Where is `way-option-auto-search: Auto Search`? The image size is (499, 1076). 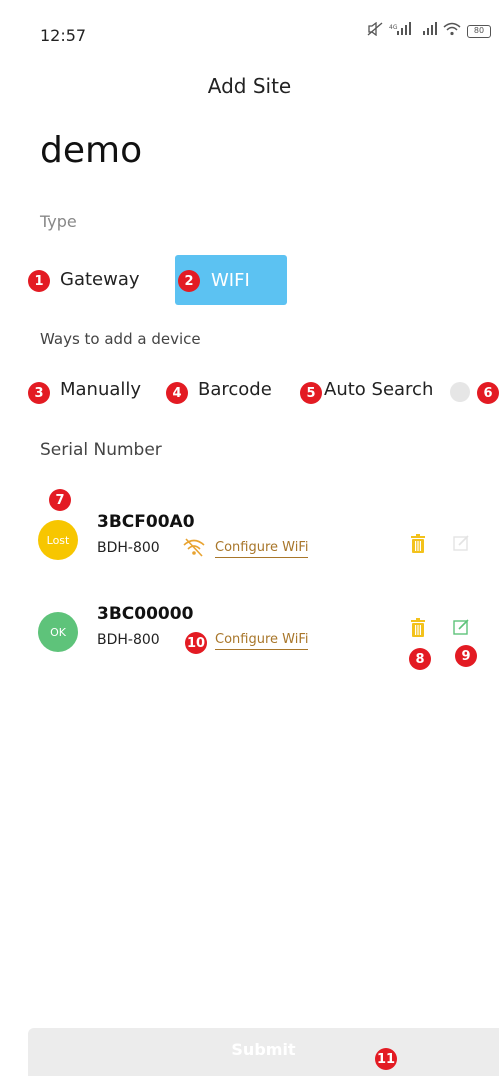
way-option-auto-search: Auto Search is located at coordinates (378, 389).